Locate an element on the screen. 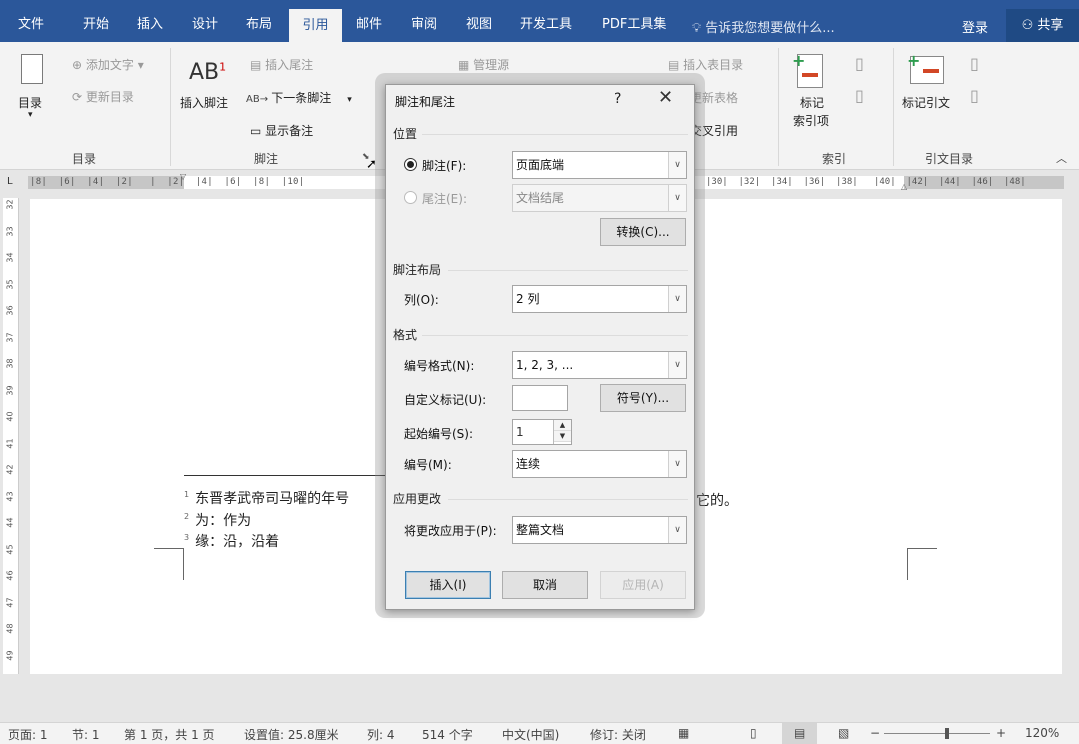 Image resolution: width=1079 pixels, height=744 pixels. footnote-location-select: 页面底端 ∨ is located at coordinates (599, 165).